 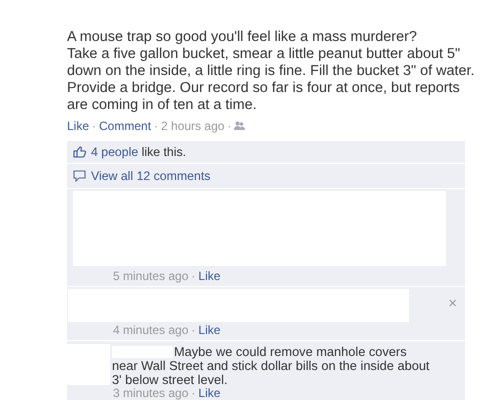 What do you see at coordinates (114, 152) in the screenshot?
I see `people-link: 4 people` at bounding box center [114, 152].